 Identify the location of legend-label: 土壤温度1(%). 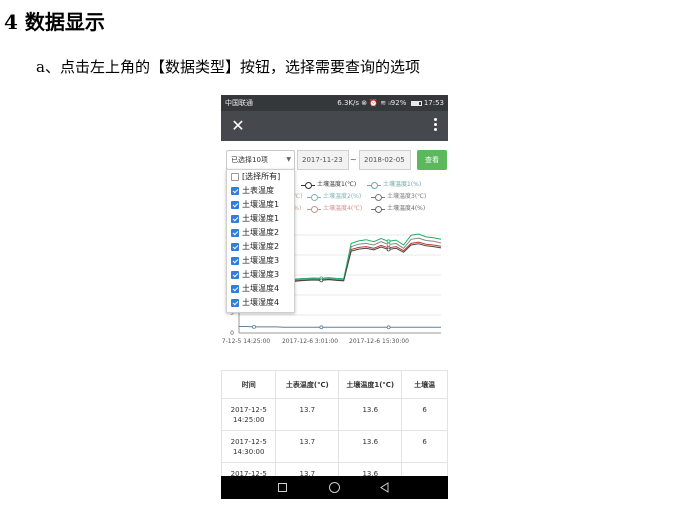
(402, 184).